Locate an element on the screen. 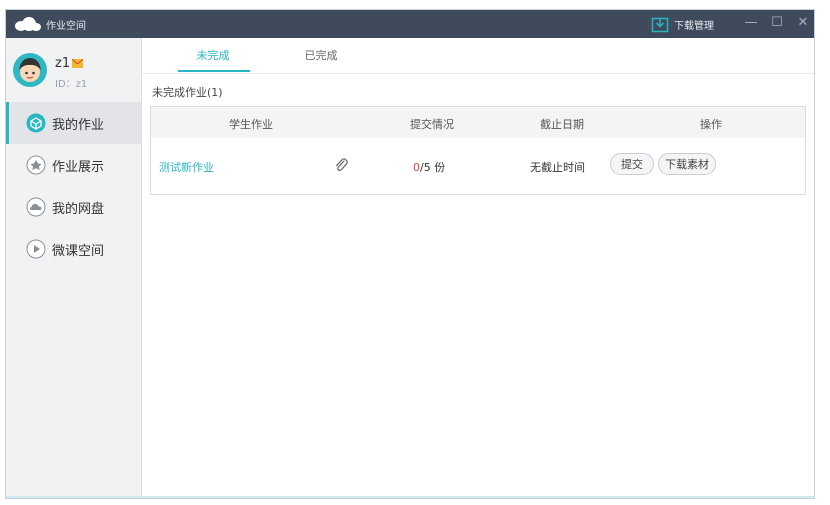 The width and height of the screenshot is (830, 505). user-name: z1 is located at coordinates (63, 63).